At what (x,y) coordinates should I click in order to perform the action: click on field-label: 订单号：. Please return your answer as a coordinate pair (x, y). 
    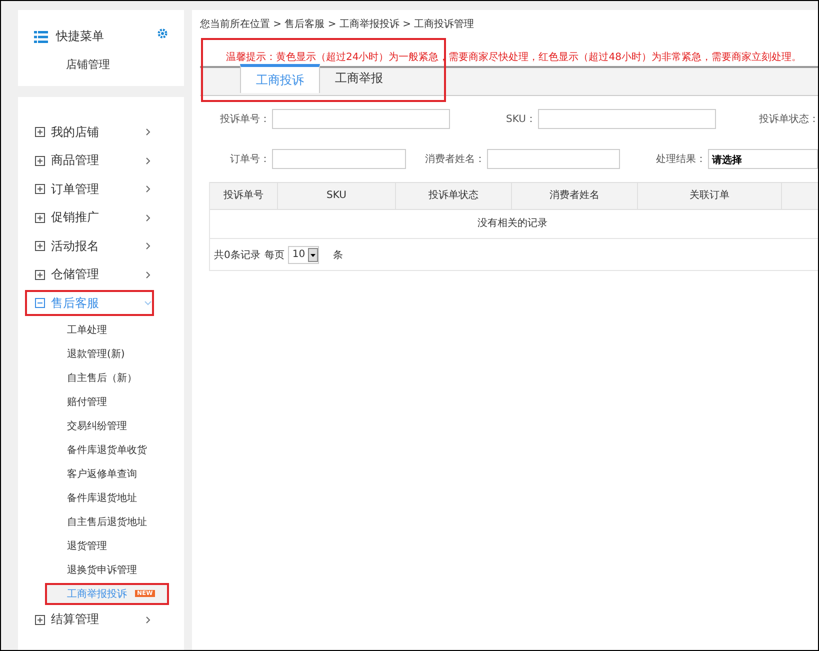
    Looking at the image, I should click on (249, 159).